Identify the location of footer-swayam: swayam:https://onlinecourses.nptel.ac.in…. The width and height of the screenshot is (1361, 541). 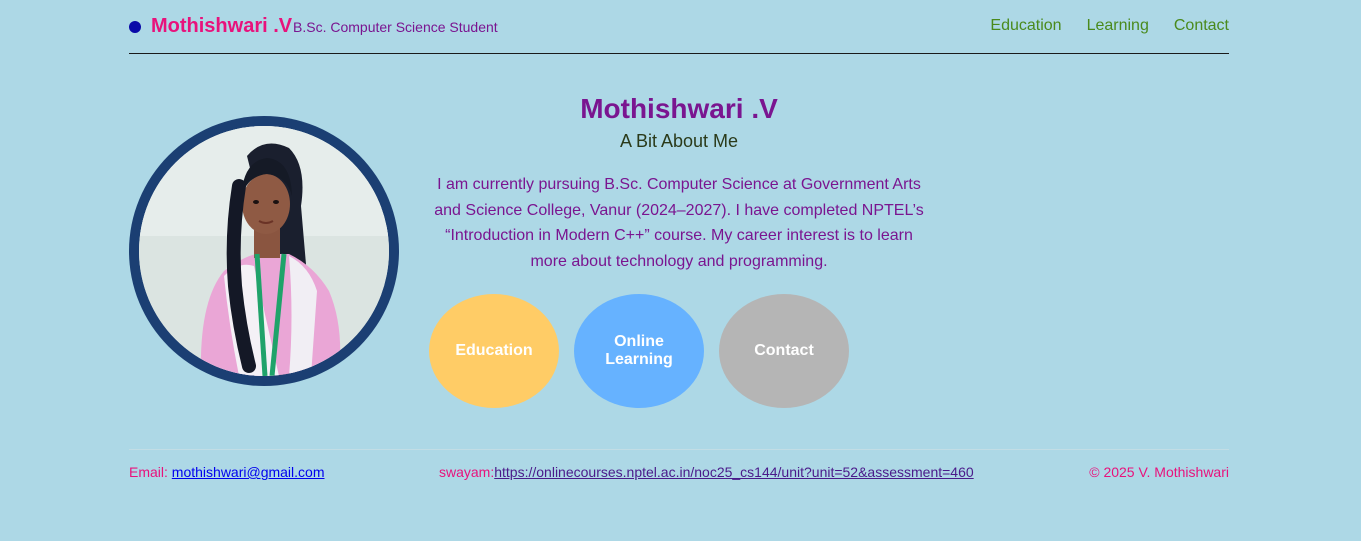
(706, 472).